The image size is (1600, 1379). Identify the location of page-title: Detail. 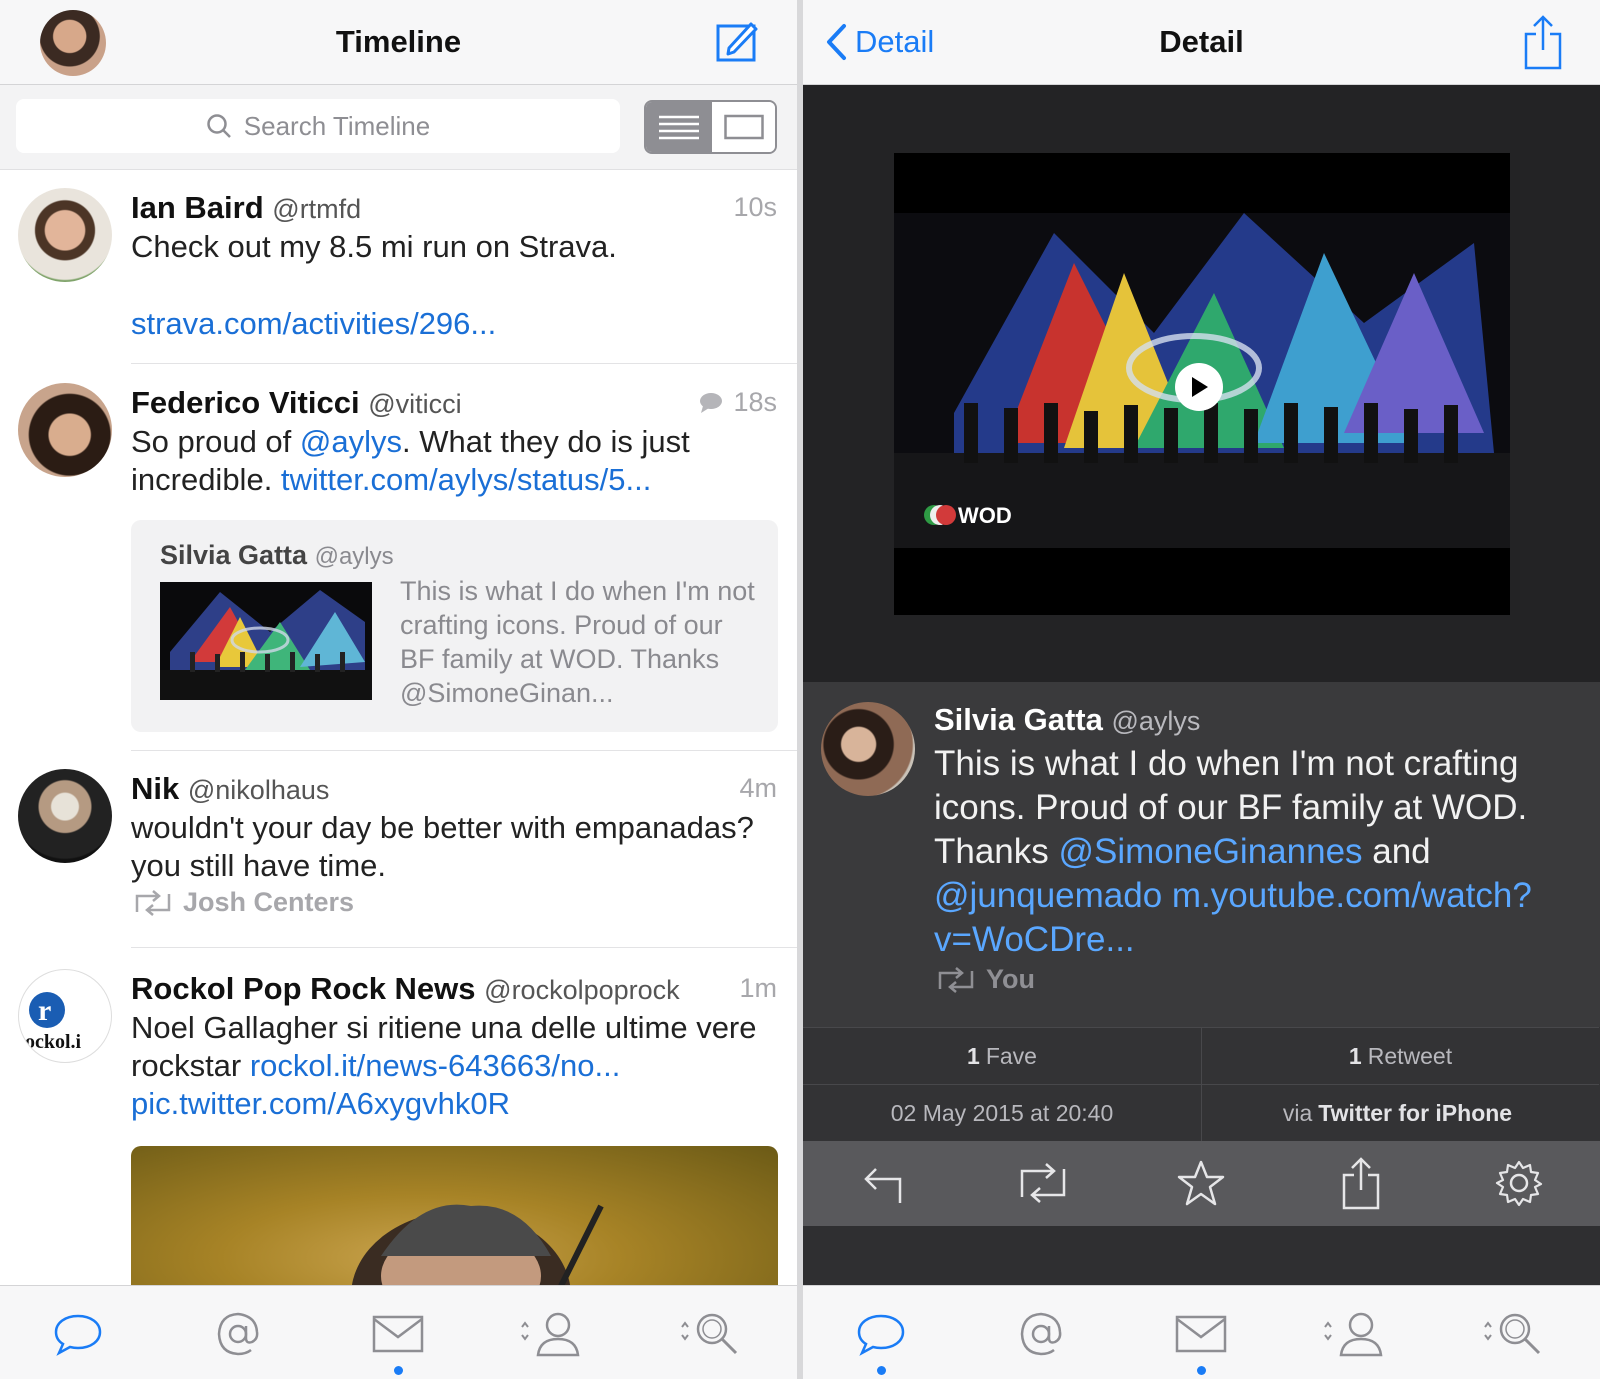
(1201, 41).